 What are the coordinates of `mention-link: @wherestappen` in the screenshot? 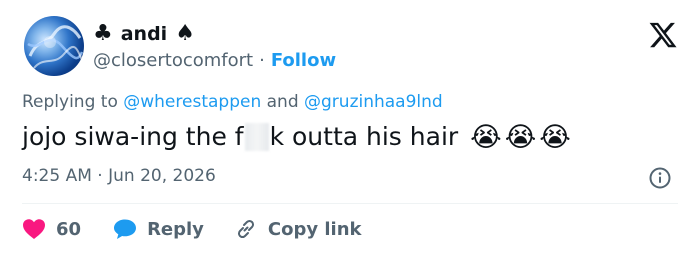 It's located at (192, 102).